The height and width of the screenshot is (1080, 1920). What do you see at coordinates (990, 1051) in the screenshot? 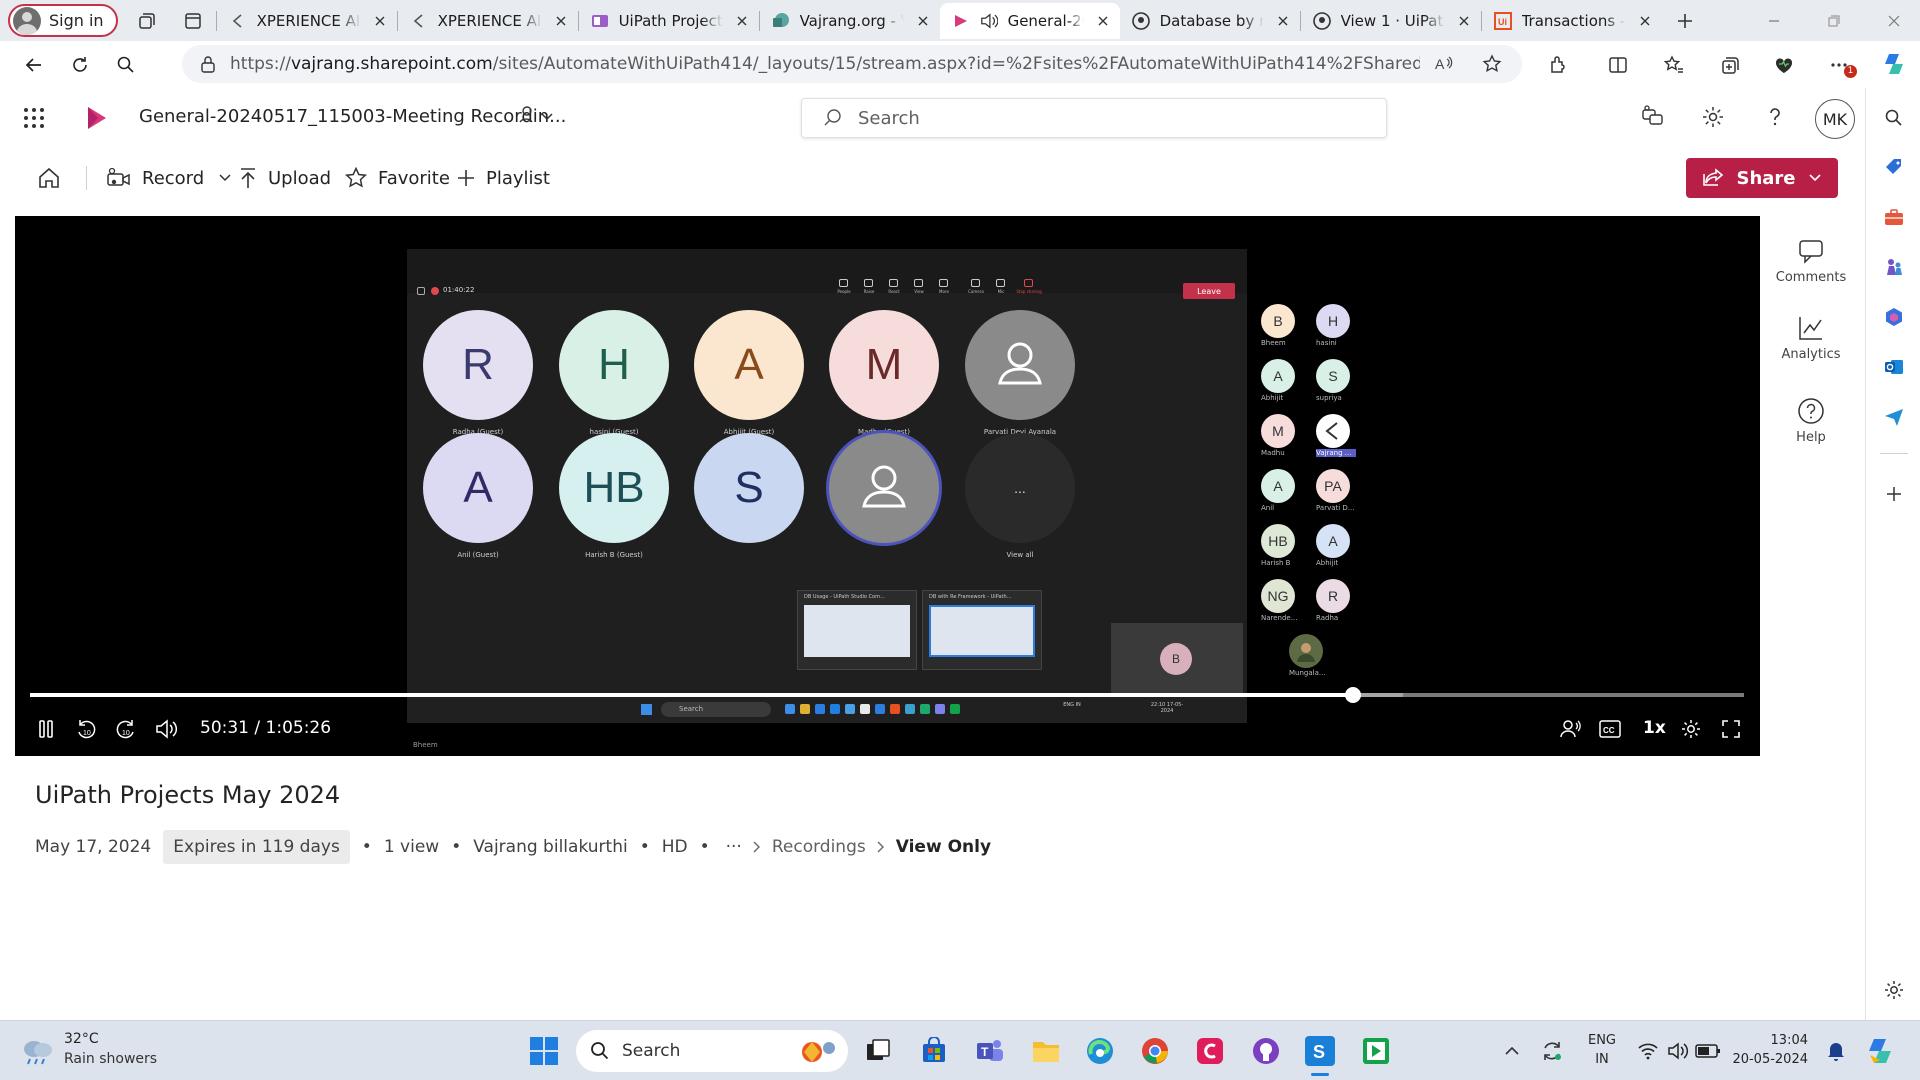
I see `teams-icon: T` at bounding box center [990, 1051].